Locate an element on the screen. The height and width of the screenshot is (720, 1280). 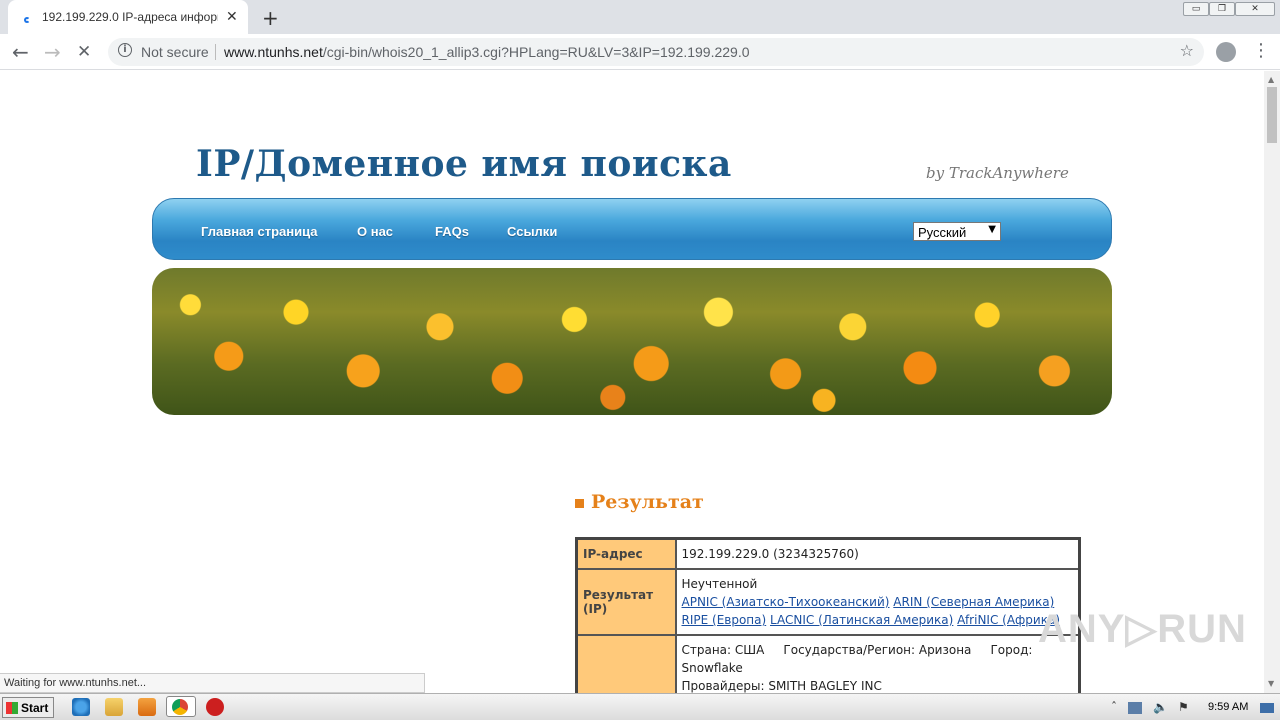
browser-menu-icon: ⋮ is located at coordinates (1261, 50).